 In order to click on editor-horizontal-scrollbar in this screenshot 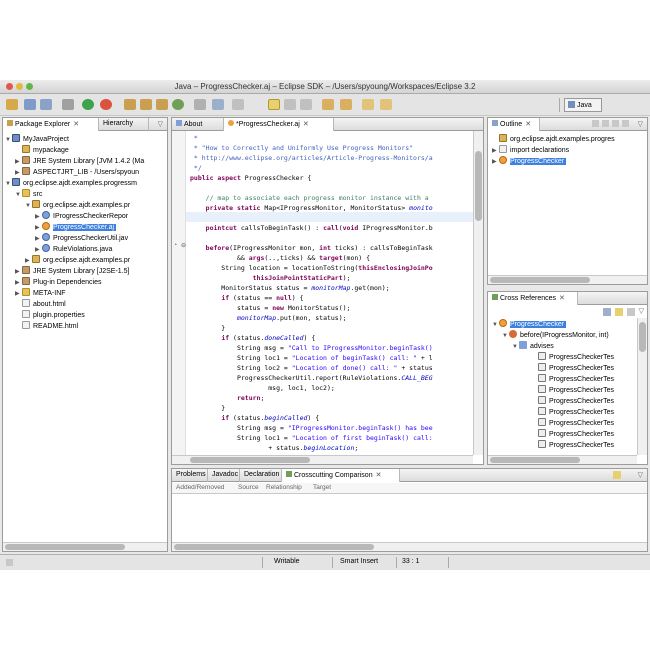, I will do `click(322, 459)`.